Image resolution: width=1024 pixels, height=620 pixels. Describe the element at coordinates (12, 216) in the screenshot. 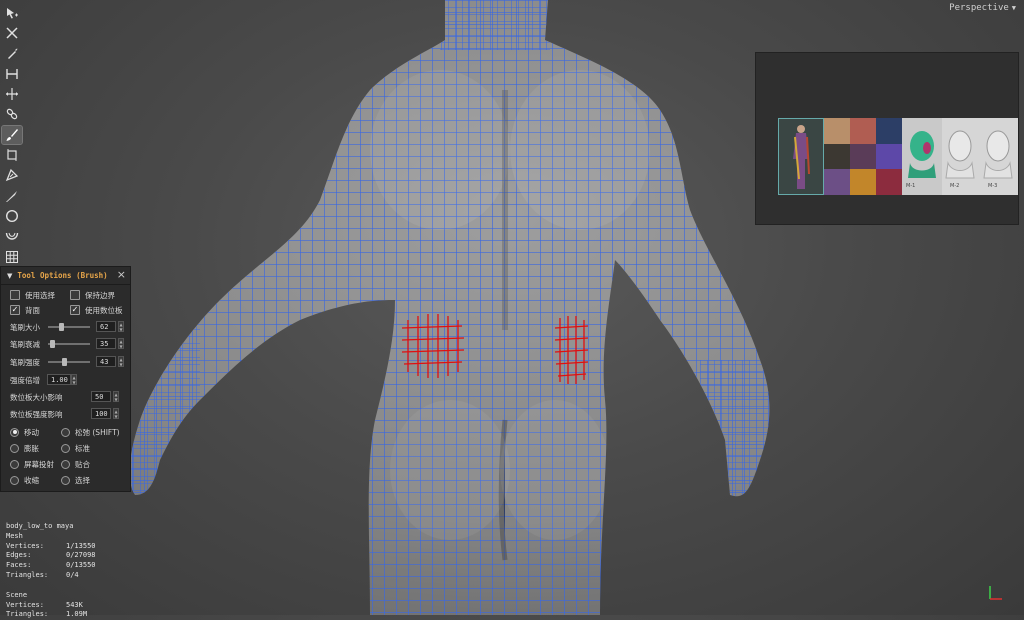

I see `circle-icon` at that location.